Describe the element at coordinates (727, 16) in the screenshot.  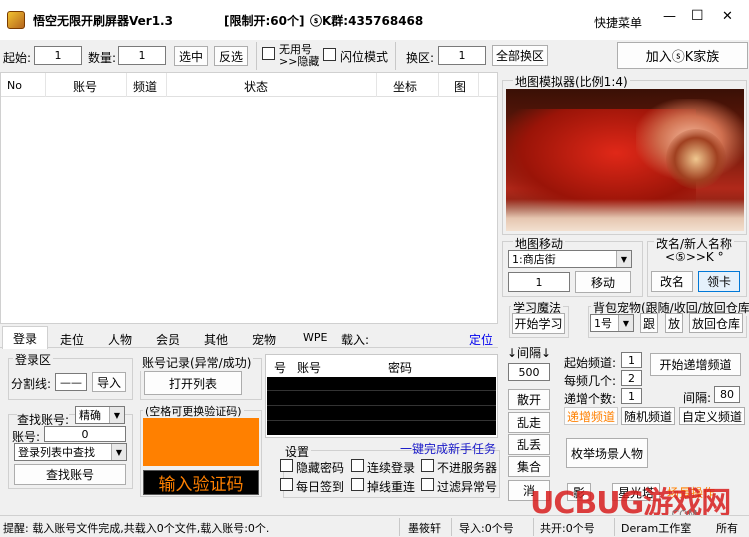
I see `close-icon: ✕` at that location.